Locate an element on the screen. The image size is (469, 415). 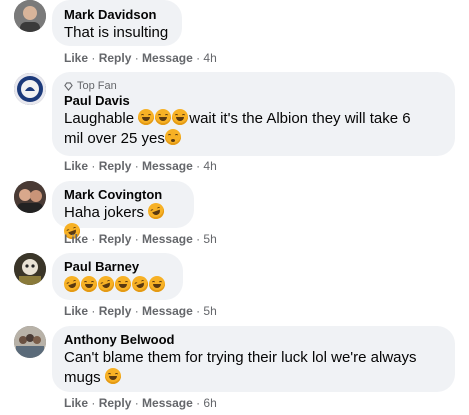
timestamp: 6h is located at coordinates (209, 403).